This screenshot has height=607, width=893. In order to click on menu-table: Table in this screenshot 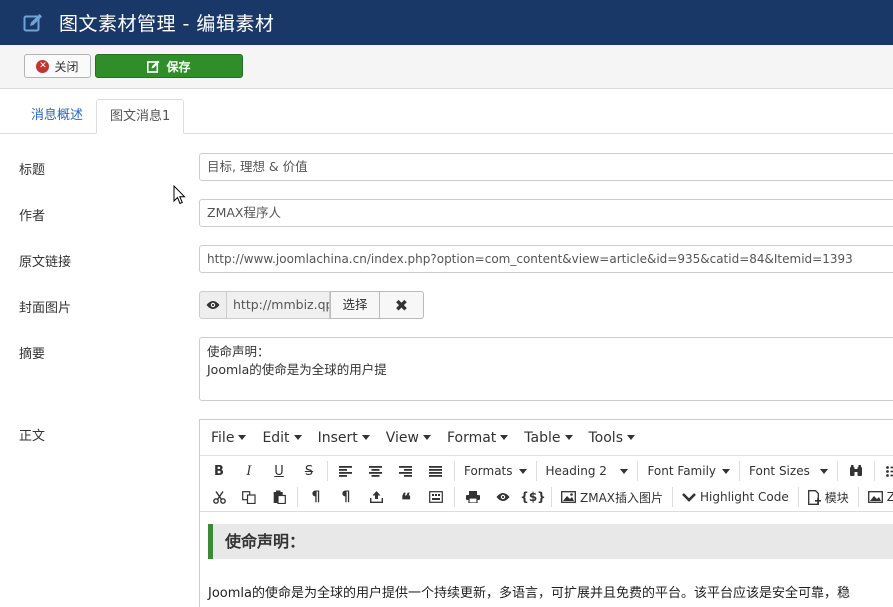, I will do `click(548, 437)`.